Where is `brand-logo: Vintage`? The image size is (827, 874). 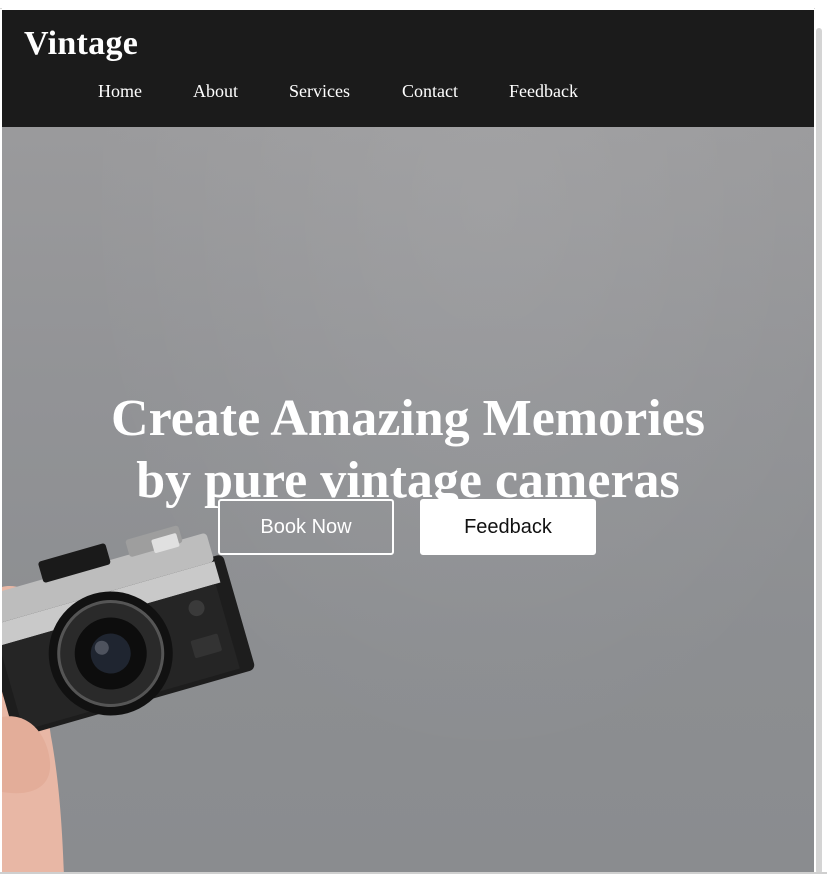
brand-logo: Vintage is located at coordinates (81, 44).